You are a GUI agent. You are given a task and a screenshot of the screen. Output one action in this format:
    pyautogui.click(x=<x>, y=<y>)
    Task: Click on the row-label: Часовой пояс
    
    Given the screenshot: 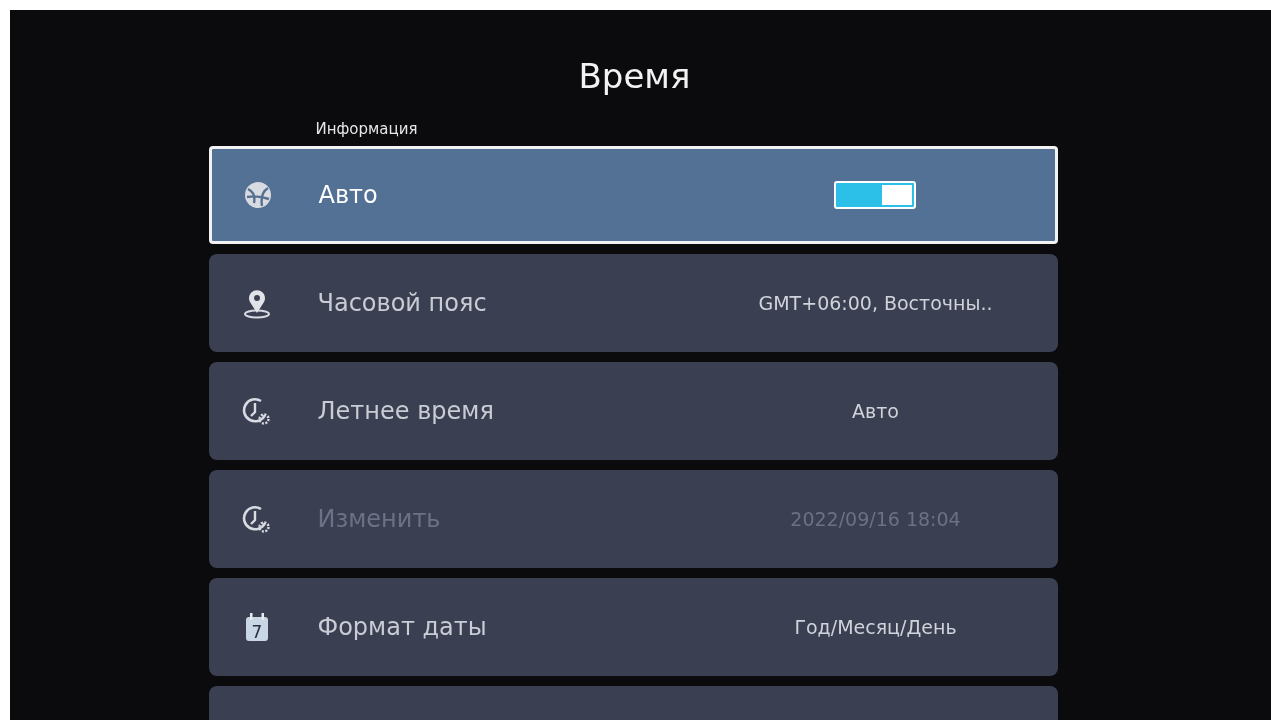 What is the action you would take?
    pyautogui.click(x=402, y=303)
    